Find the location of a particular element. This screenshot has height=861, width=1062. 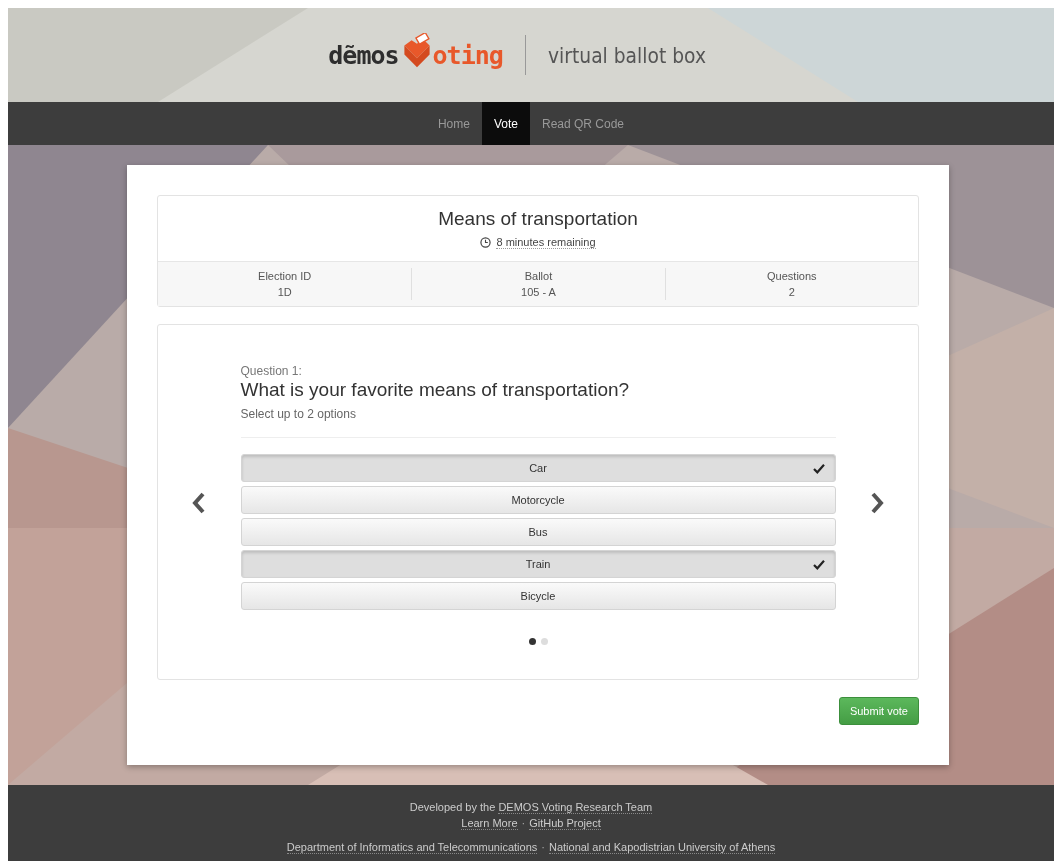

footer-link: Department of Informatics and Telecommunications is located at coordinates (412, 847).